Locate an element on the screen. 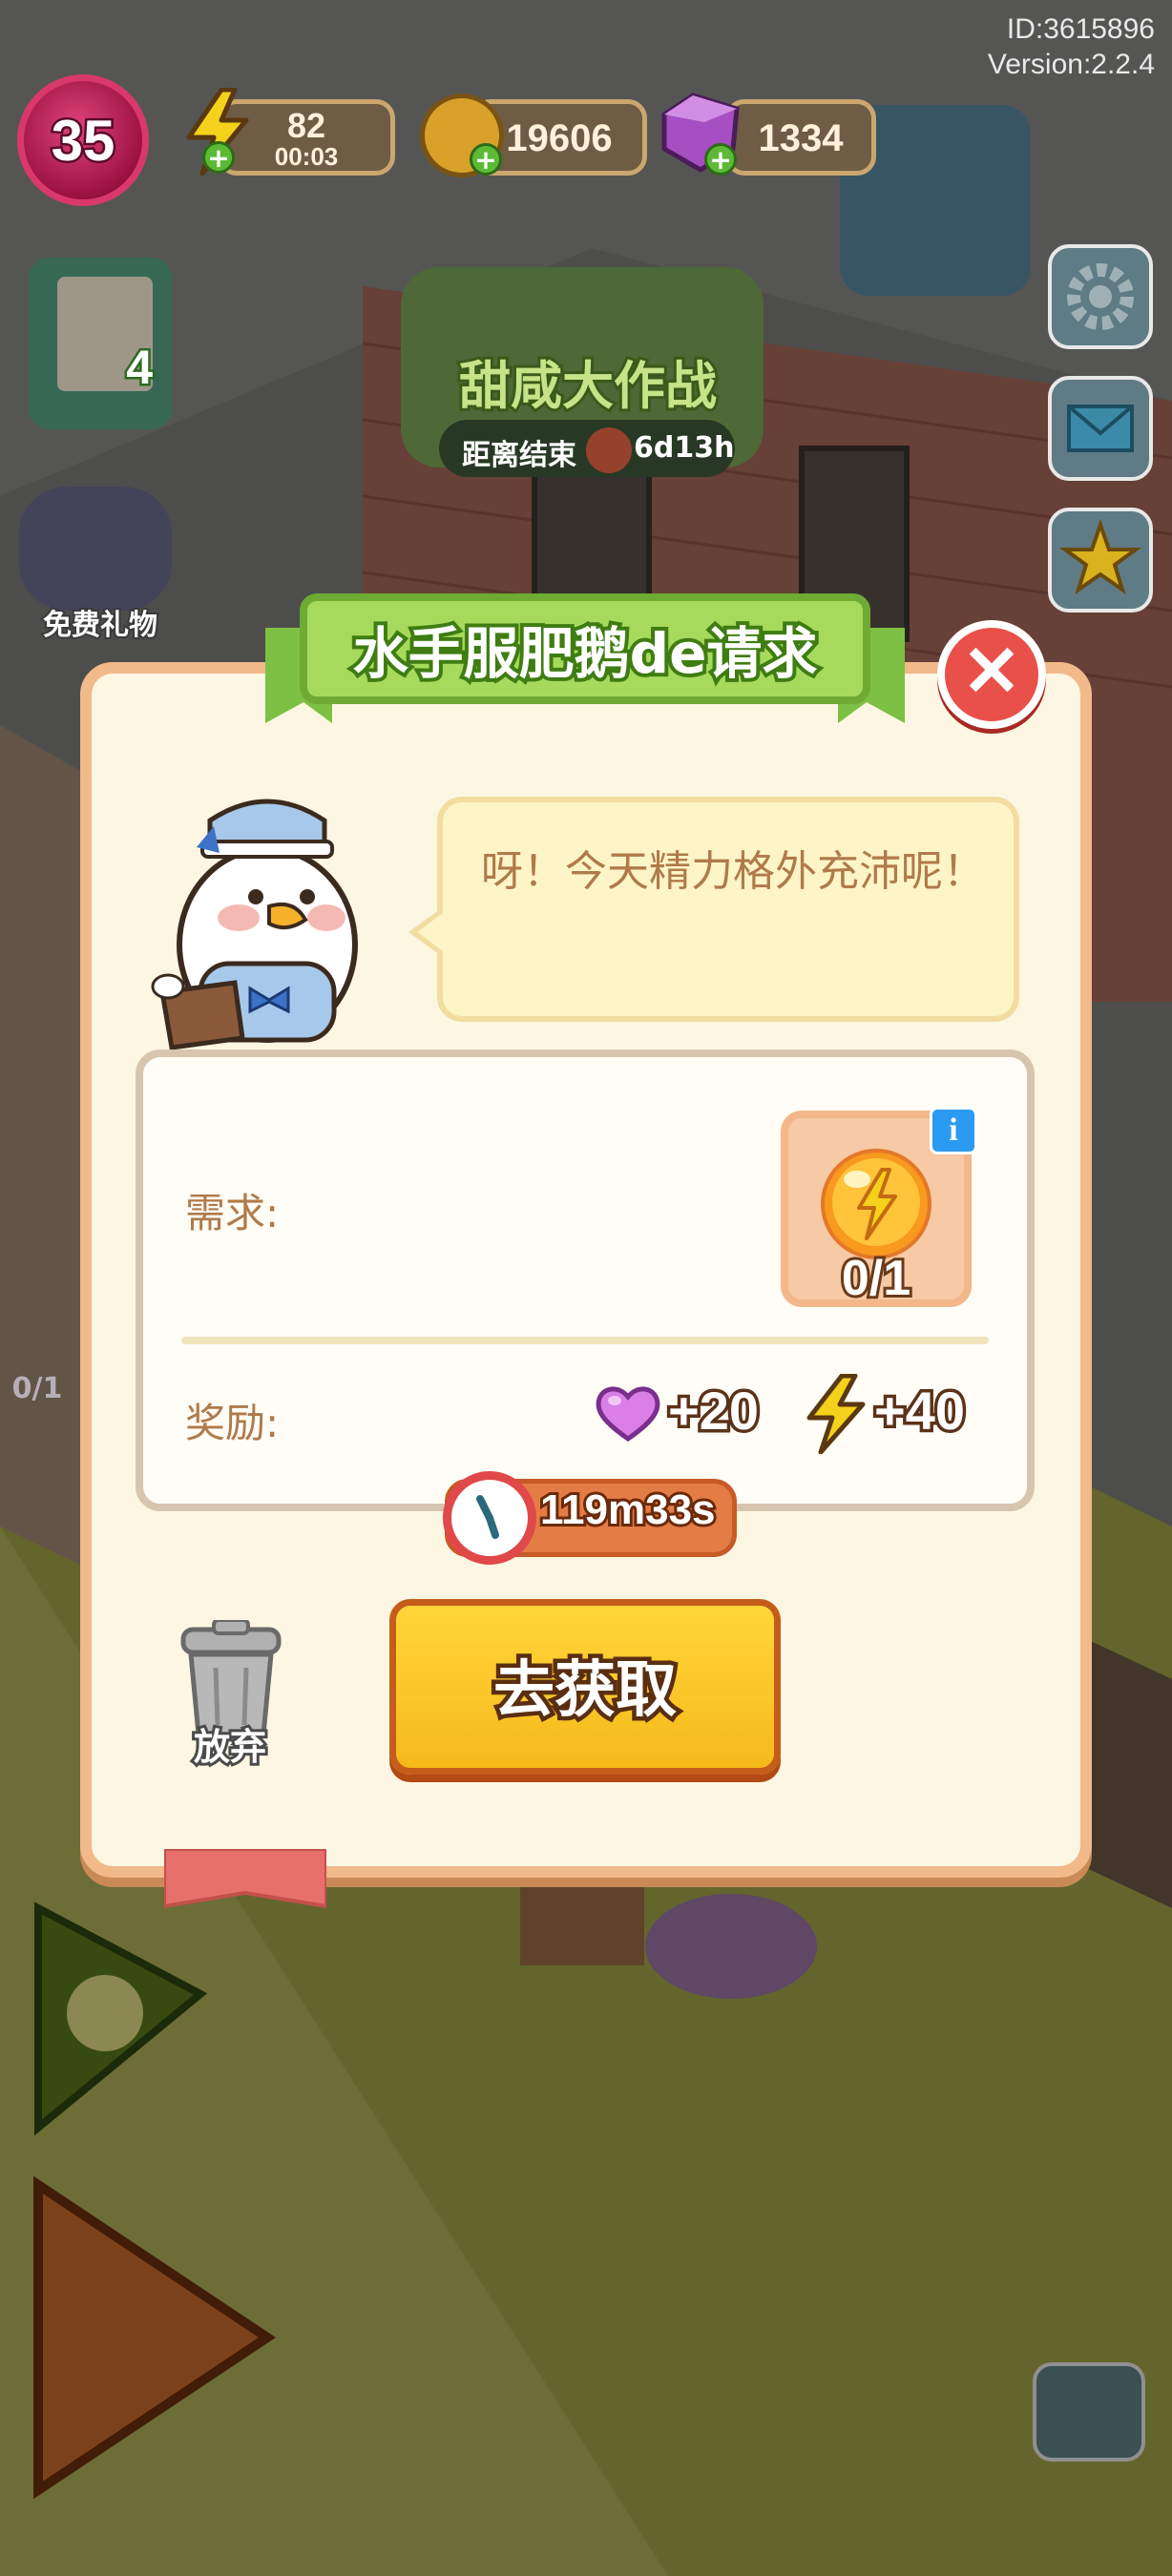 This screenshot has width=1172, height=2576. gem-counter: 1334 is located at coordinates (800, 137).